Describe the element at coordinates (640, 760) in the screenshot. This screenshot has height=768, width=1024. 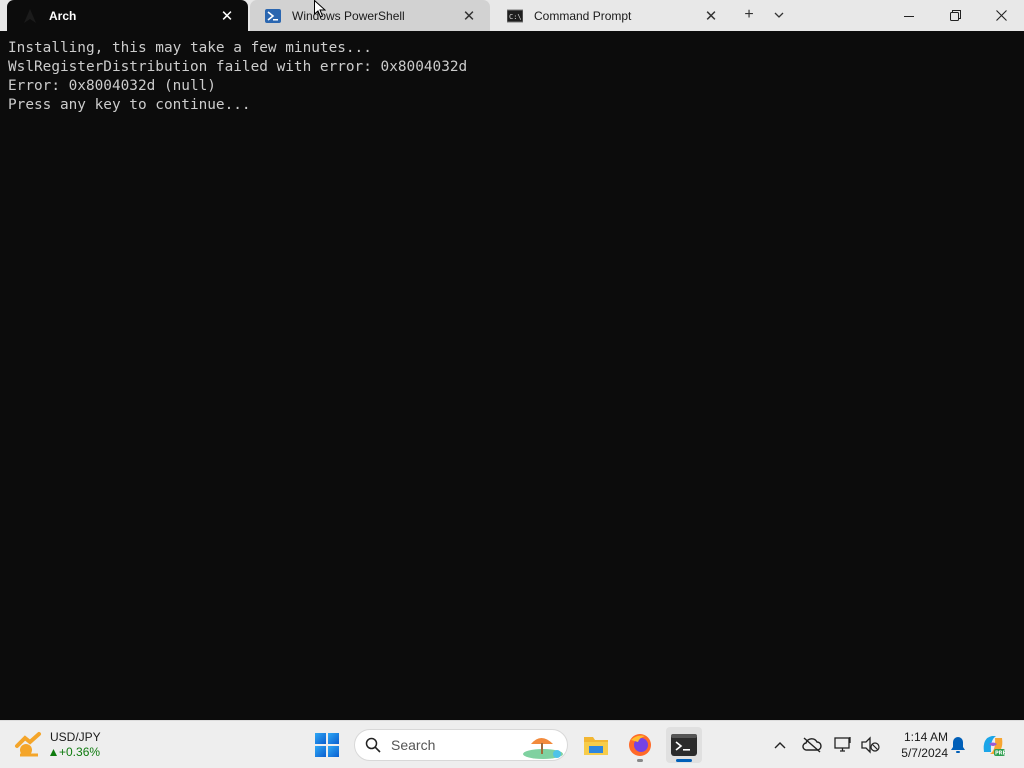
I see `running-indicator` at that location.